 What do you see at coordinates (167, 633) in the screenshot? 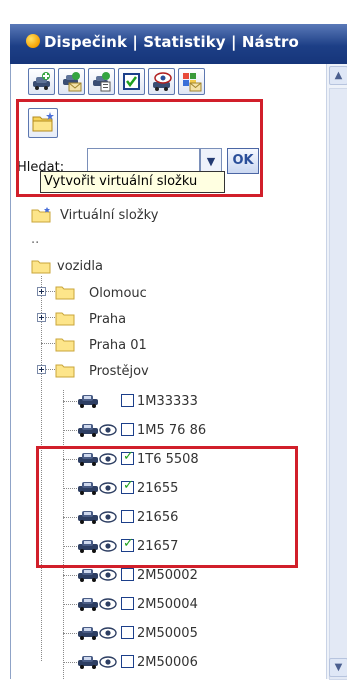
I see `vehicle-label: 2M50005` at bounding box center [167, 633].